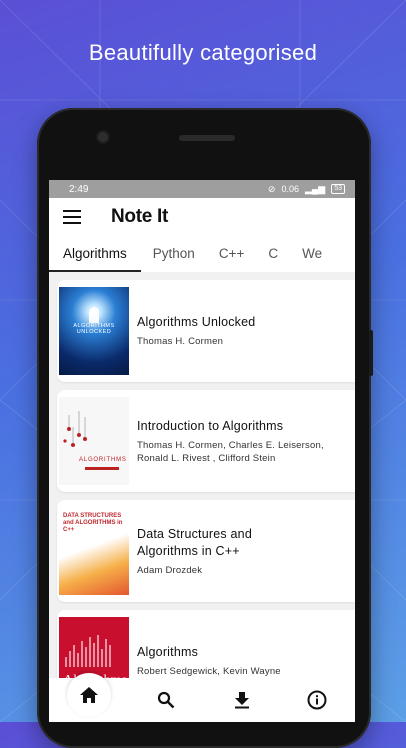 Image resolution: width=406 pixels, height=748 pixels. I want to click on cover-text: ALGORITHMS UNLOCKED, so click(94, 329).